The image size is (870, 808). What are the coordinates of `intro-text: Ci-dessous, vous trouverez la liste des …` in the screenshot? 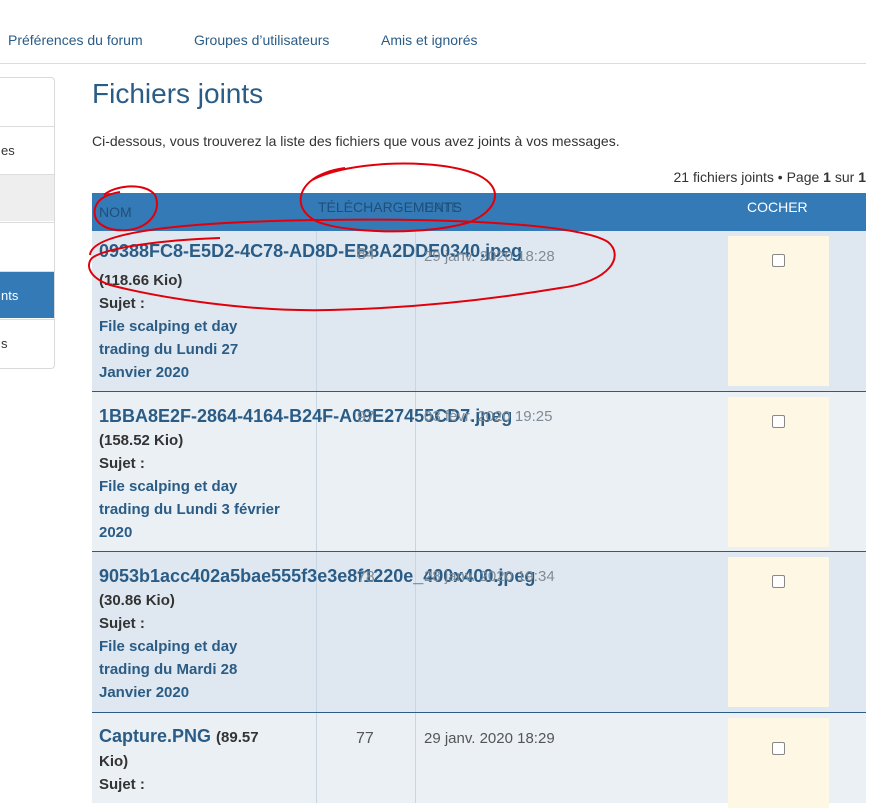 It's located at (356, 141).